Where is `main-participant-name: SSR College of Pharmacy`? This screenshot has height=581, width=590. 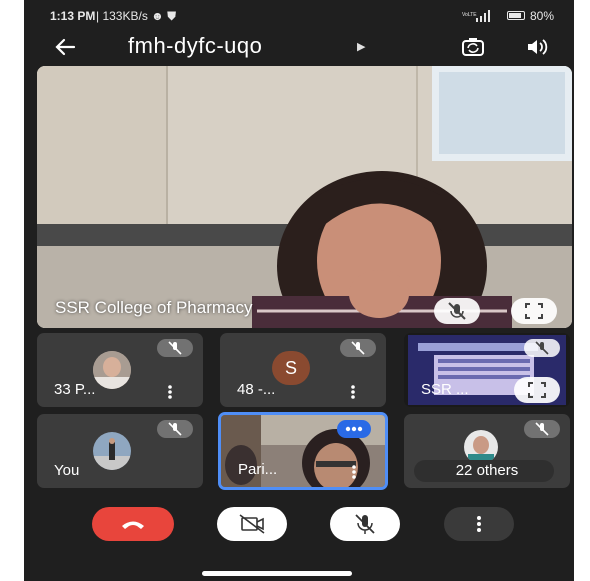
main-participant-name: SSR College of Pharmacy is located at coordinates (154, 307).